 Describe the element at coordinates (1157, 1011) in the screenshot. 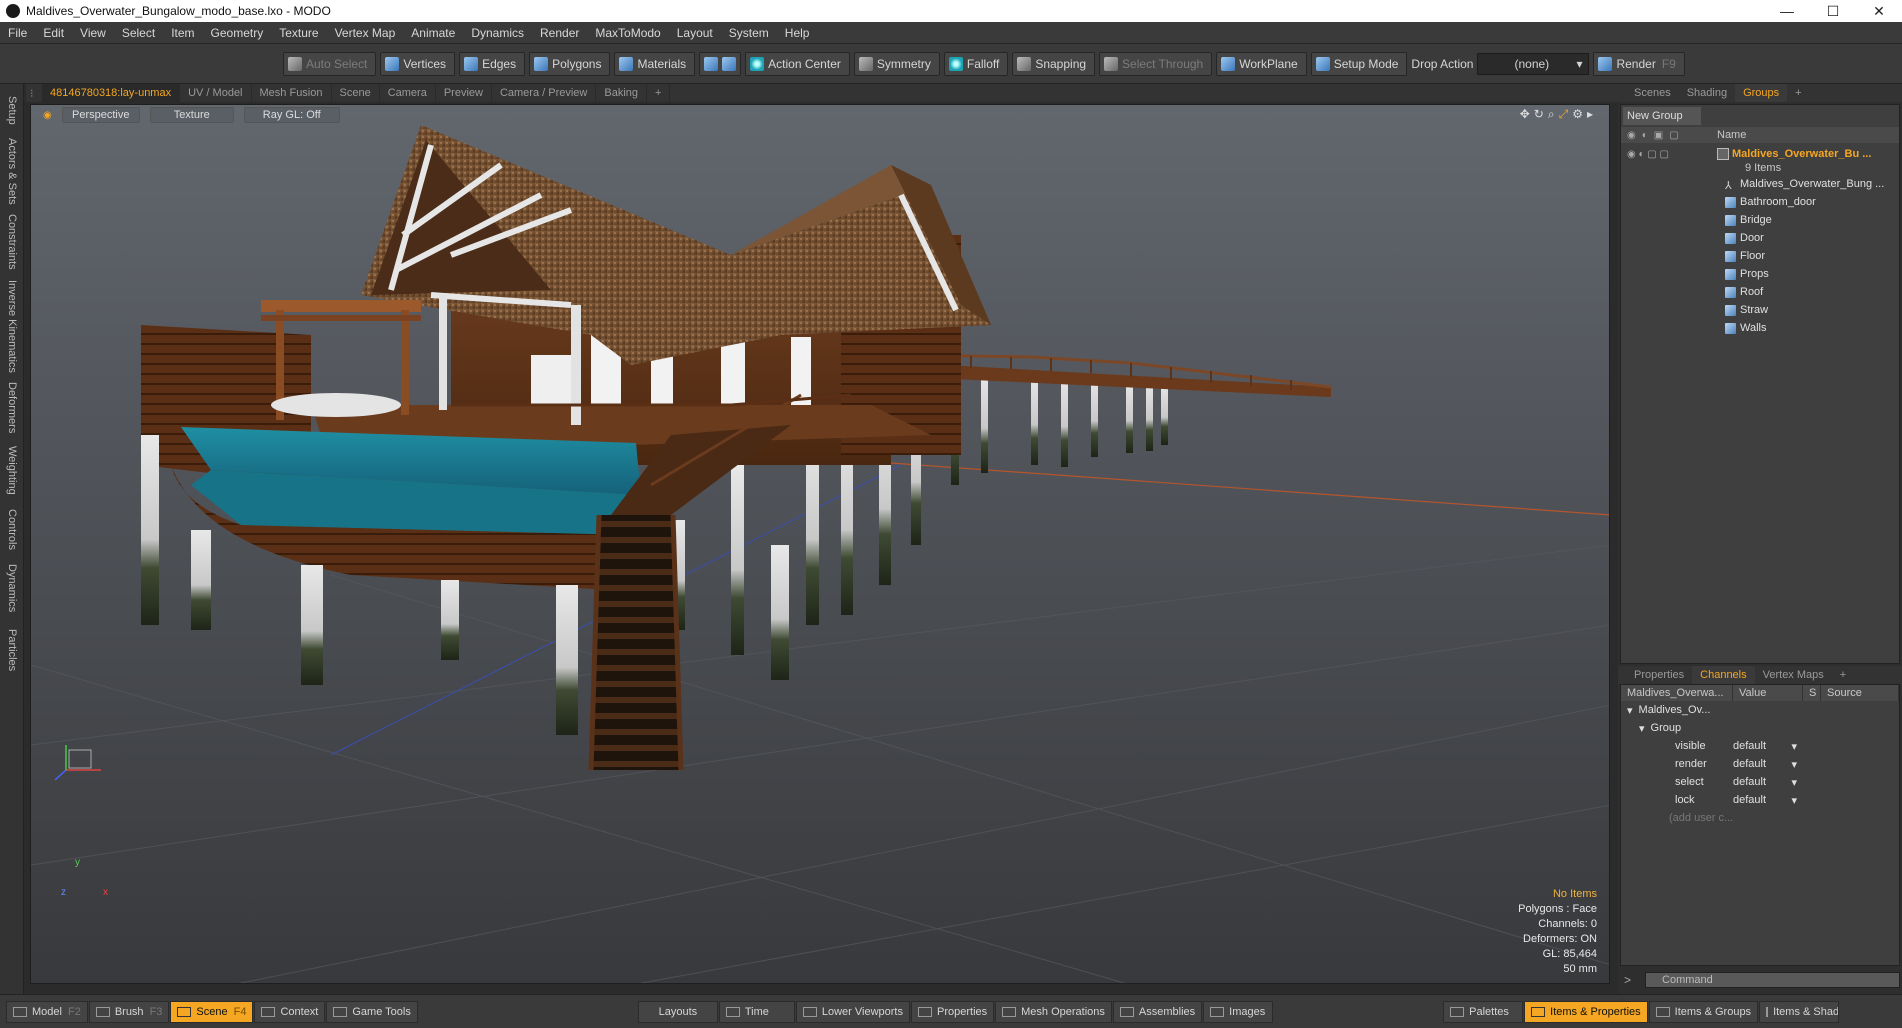

I see `assemblies-button: Assemblies` at that location.